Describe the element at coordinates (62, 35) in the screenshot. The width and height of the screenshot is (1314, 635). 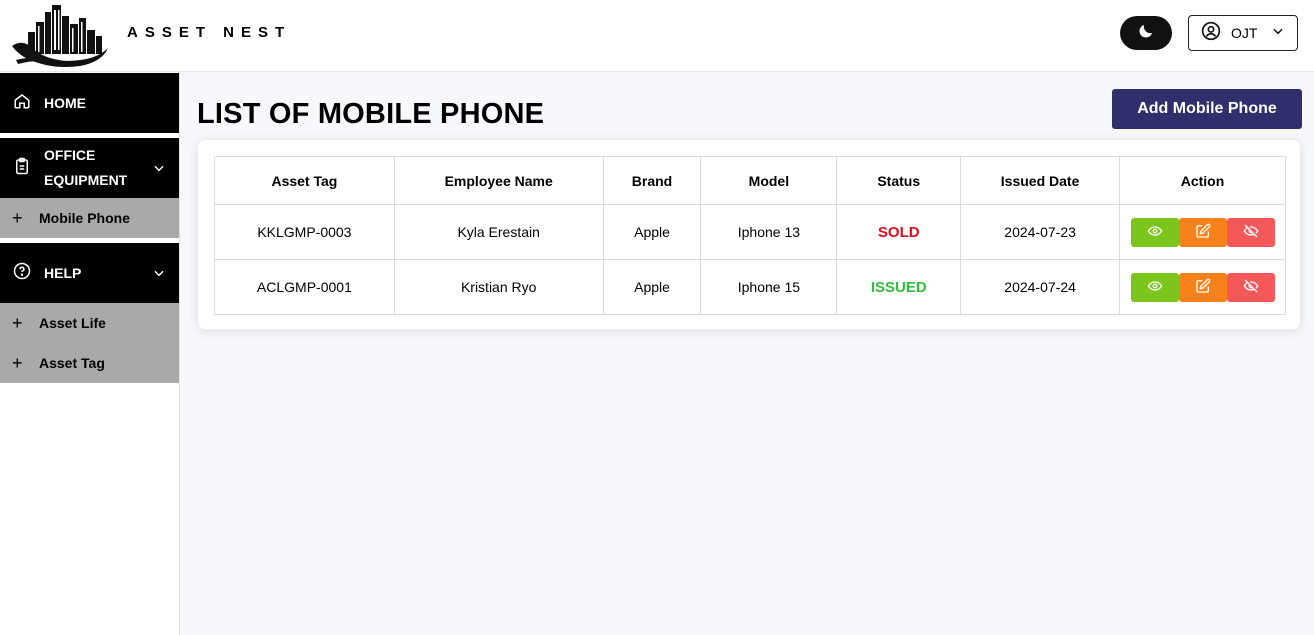
I see `logo` at that location.